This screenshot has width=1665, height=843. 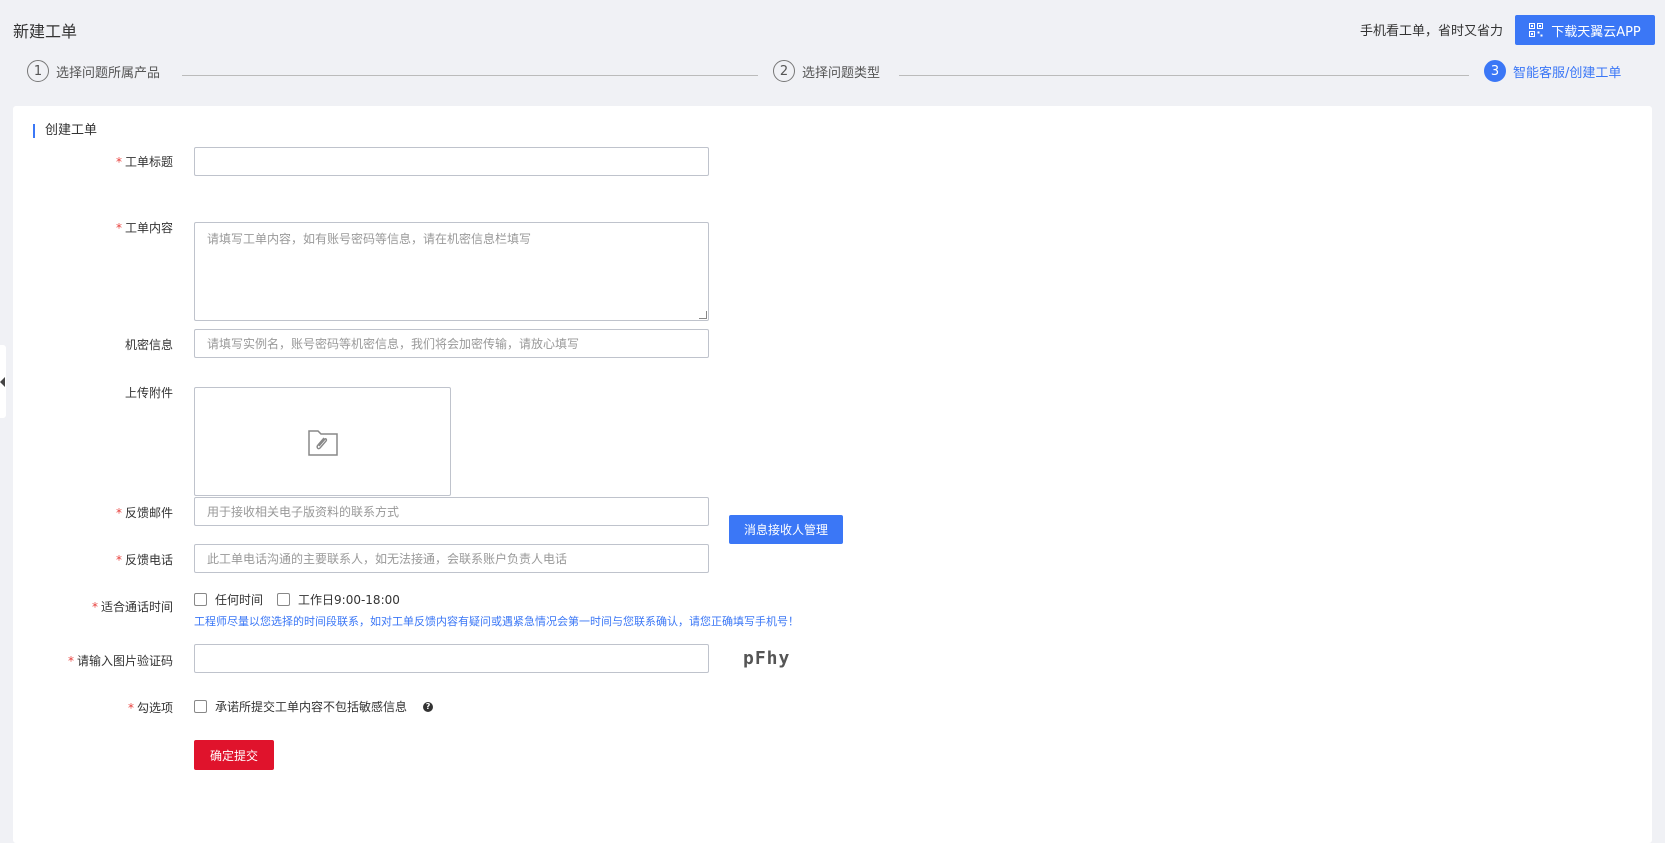 What do you see at coordinates (369, 239) in the screenshot?
I see `ticket-content-placeholder: 请填写工单内容，如有账号密码等信息，请在机密信息栏填写` at bounding box center [369, 239].